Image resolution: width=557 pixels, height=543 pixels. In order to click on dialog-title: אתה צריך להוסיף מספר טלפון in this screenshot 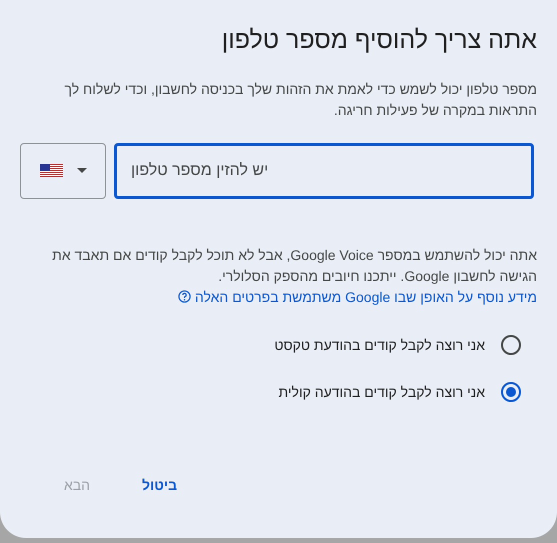, I will do `click(378, 40)`.